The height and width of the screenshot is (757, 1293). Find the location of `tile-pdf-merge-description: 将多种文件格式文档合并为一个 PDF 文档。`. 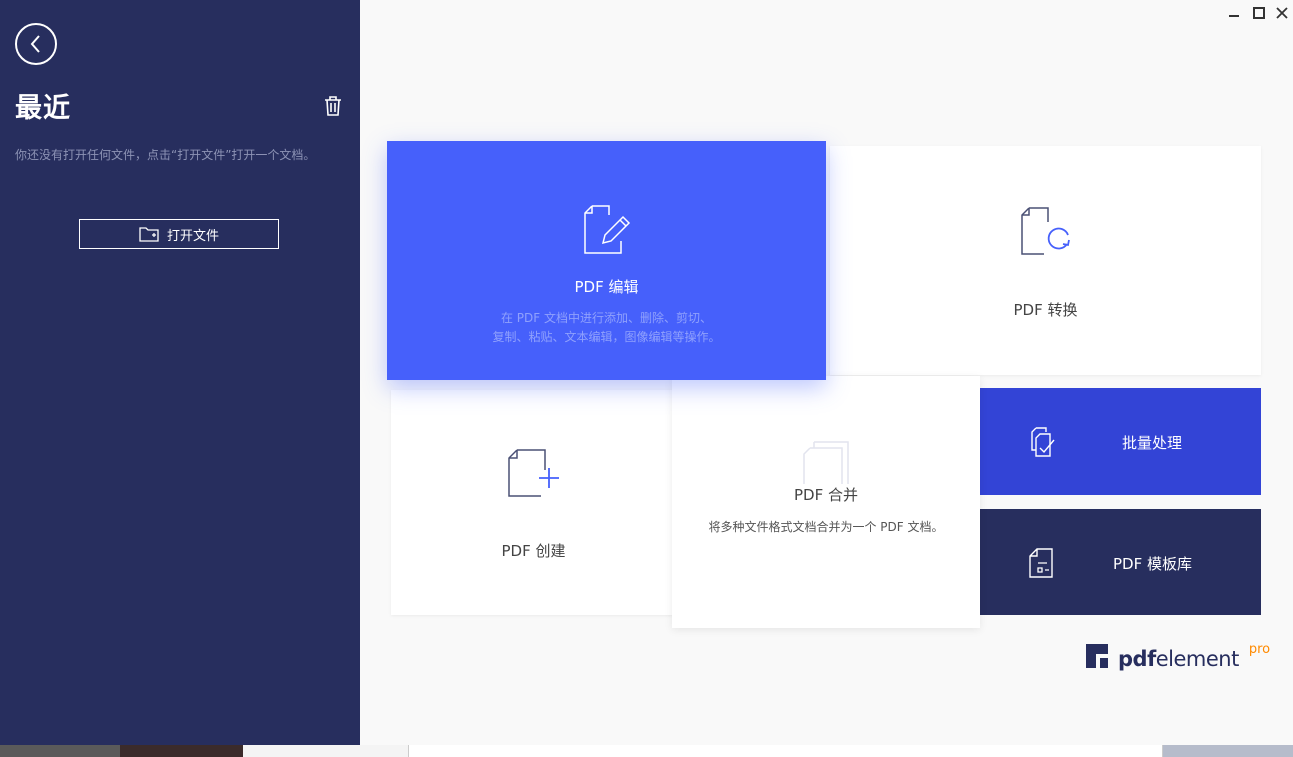

tile-pdf-merge-description: 将多种文件格式文档合并为一个 PDF 文档。 is located at coordinates (826, 527).